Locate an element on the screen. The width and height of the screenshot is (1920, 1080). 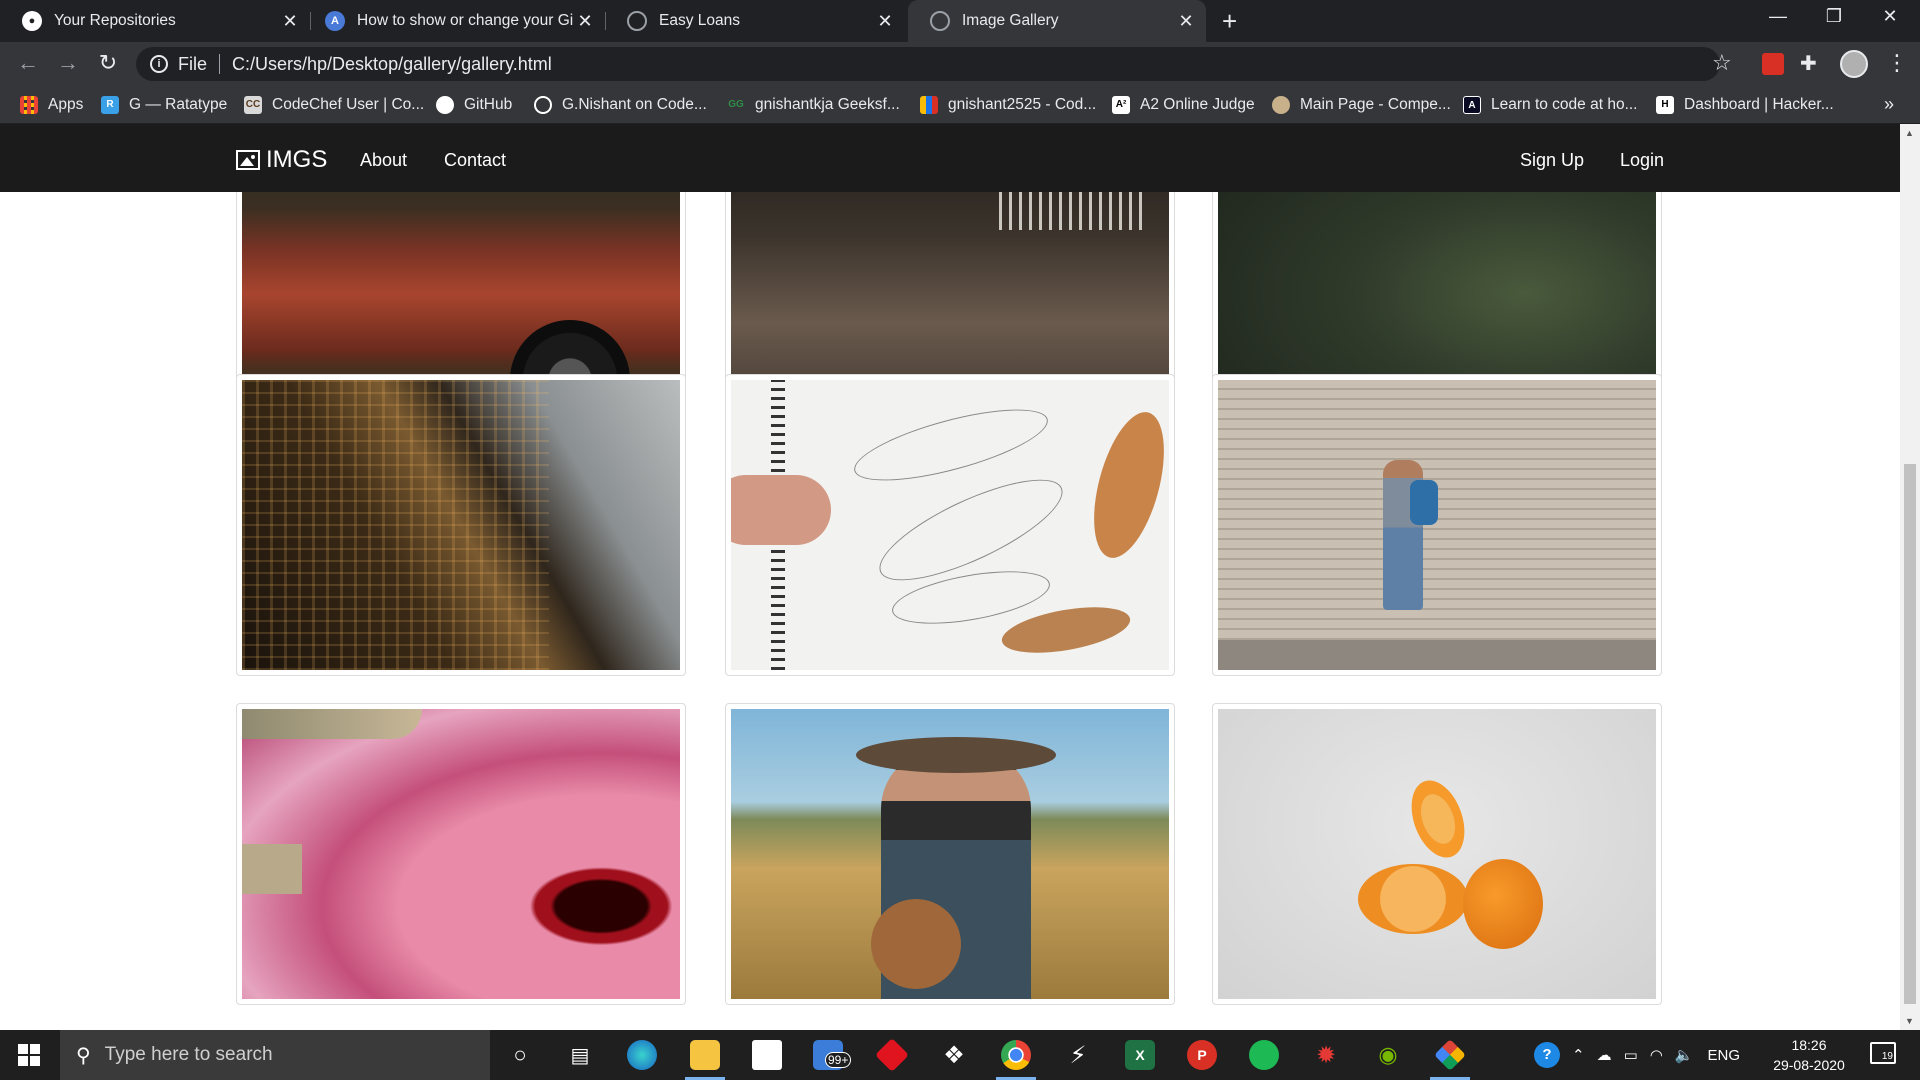
git-app-icon is located at coordinates (1450, 1055).